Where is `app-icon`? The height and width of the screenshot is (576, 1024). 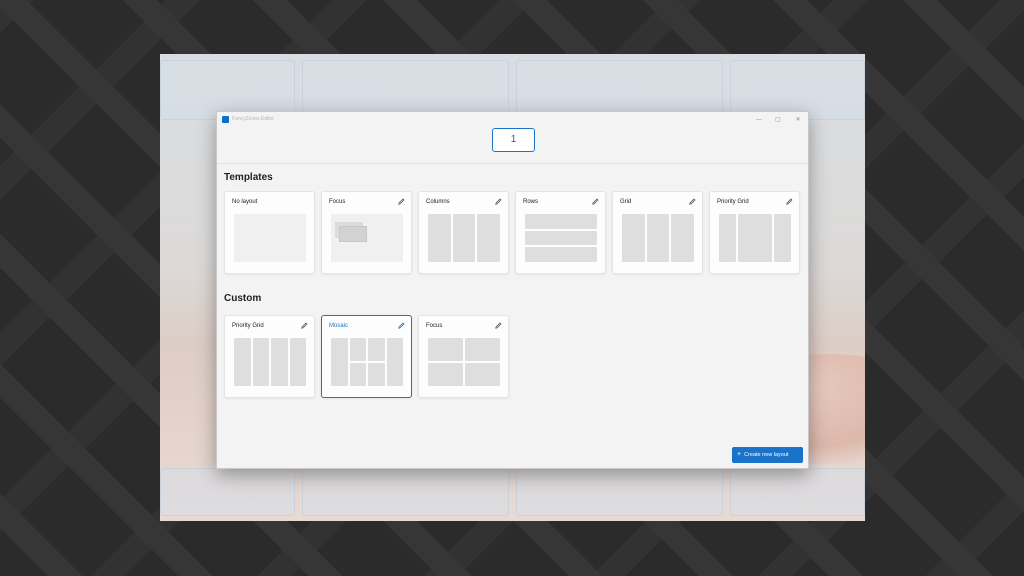 app-icon is located at coordinates (225, 119).